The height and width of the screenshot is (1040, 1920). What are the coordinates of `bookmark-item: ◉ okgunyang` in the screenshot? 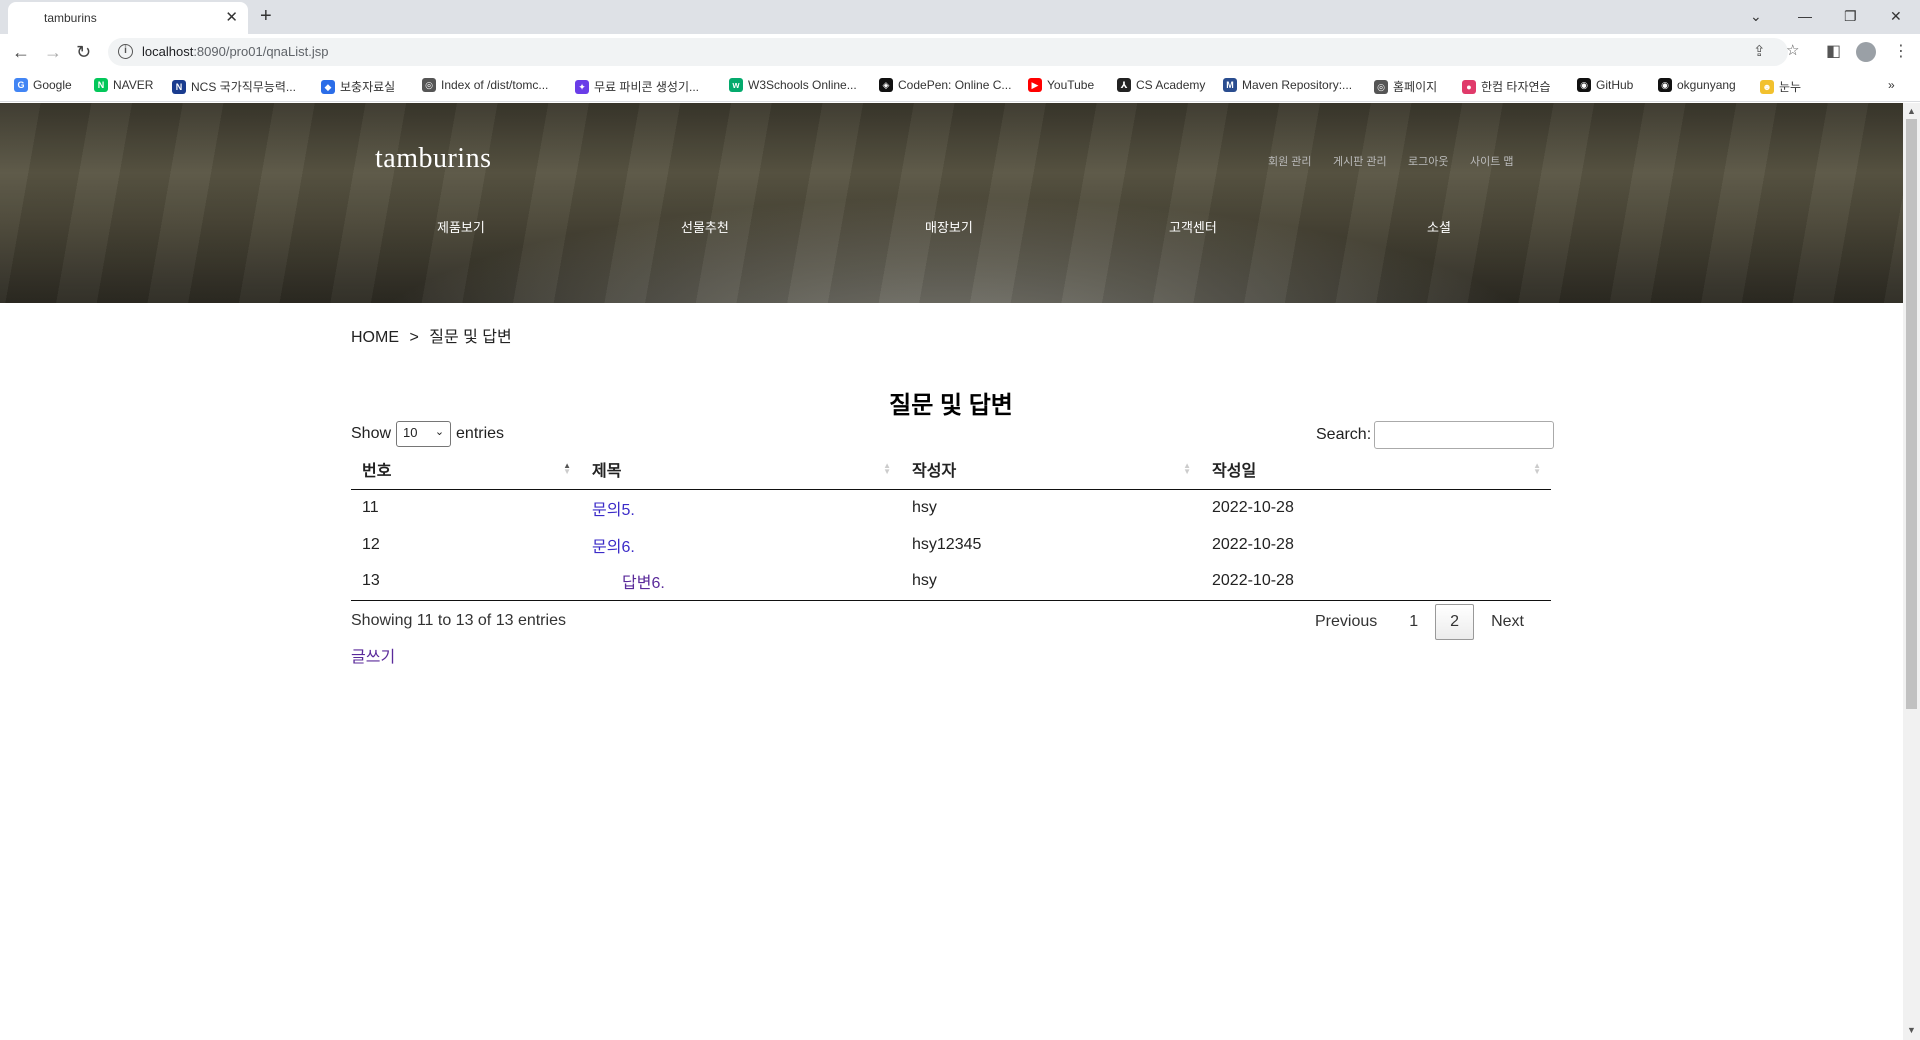 It's located at (1697, 85).